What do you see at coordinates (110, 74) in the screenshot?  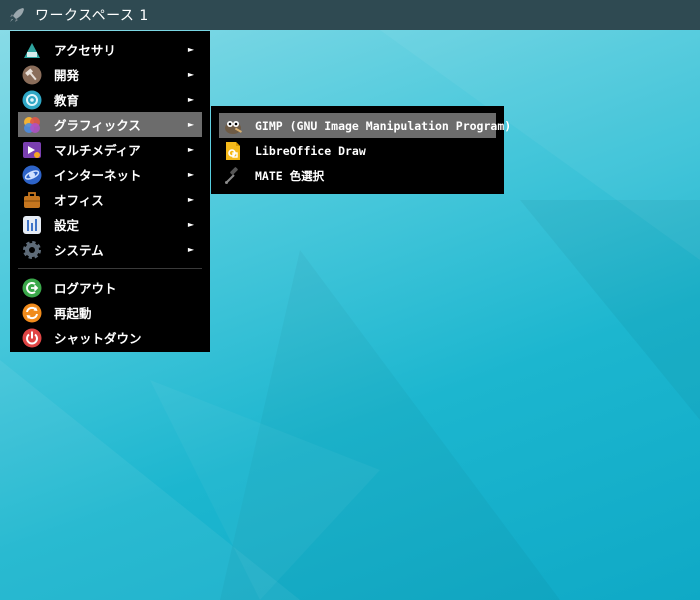 I see `menu-item-development: 開発 ►` at bounding box center [110, 74].